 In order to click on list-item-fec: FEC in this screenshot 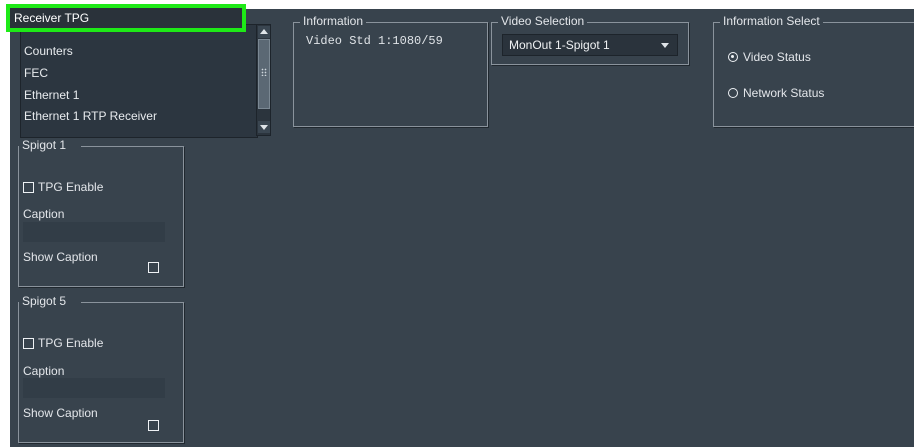, I will do `click(36, 73)`.